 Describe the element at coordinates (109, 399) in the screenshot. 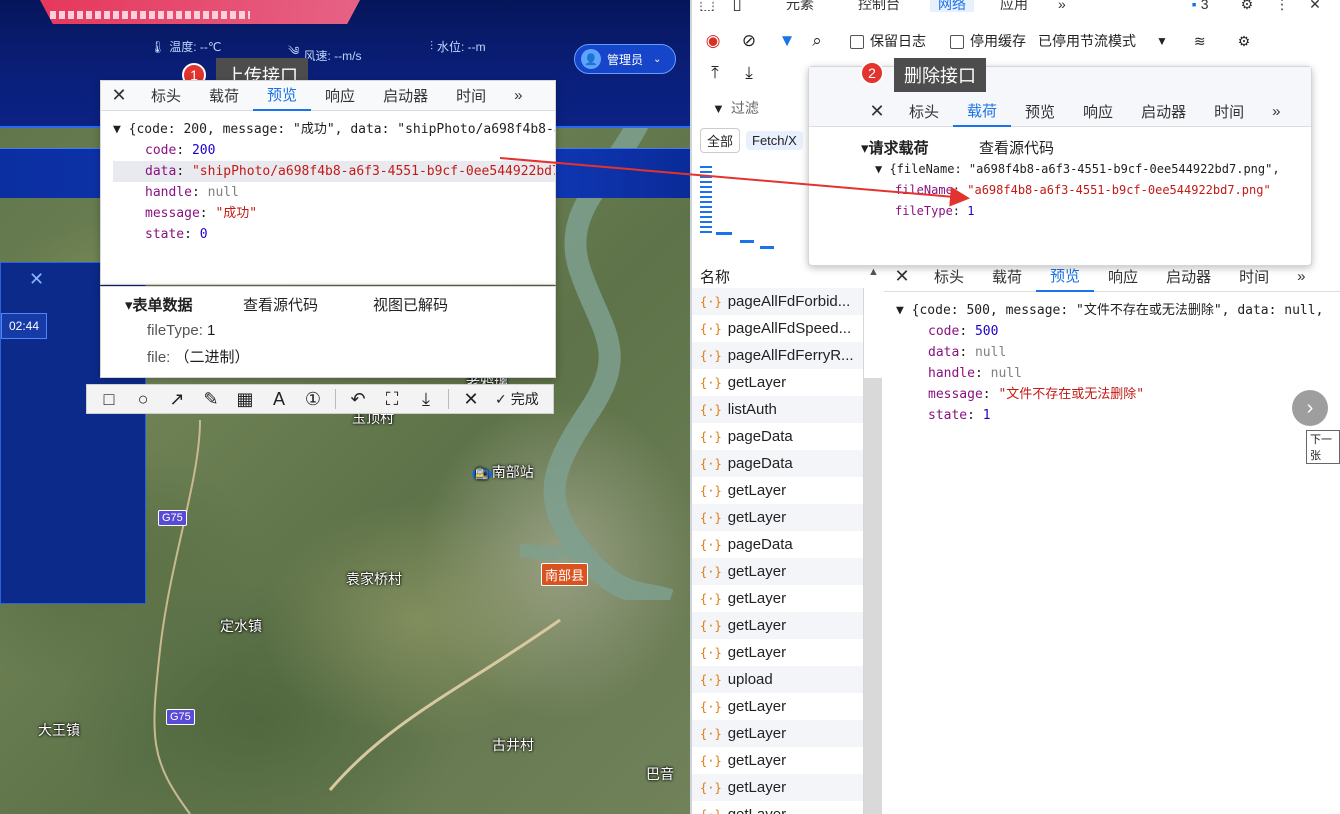

I see `rectangle-tool-icon: □` at that location.